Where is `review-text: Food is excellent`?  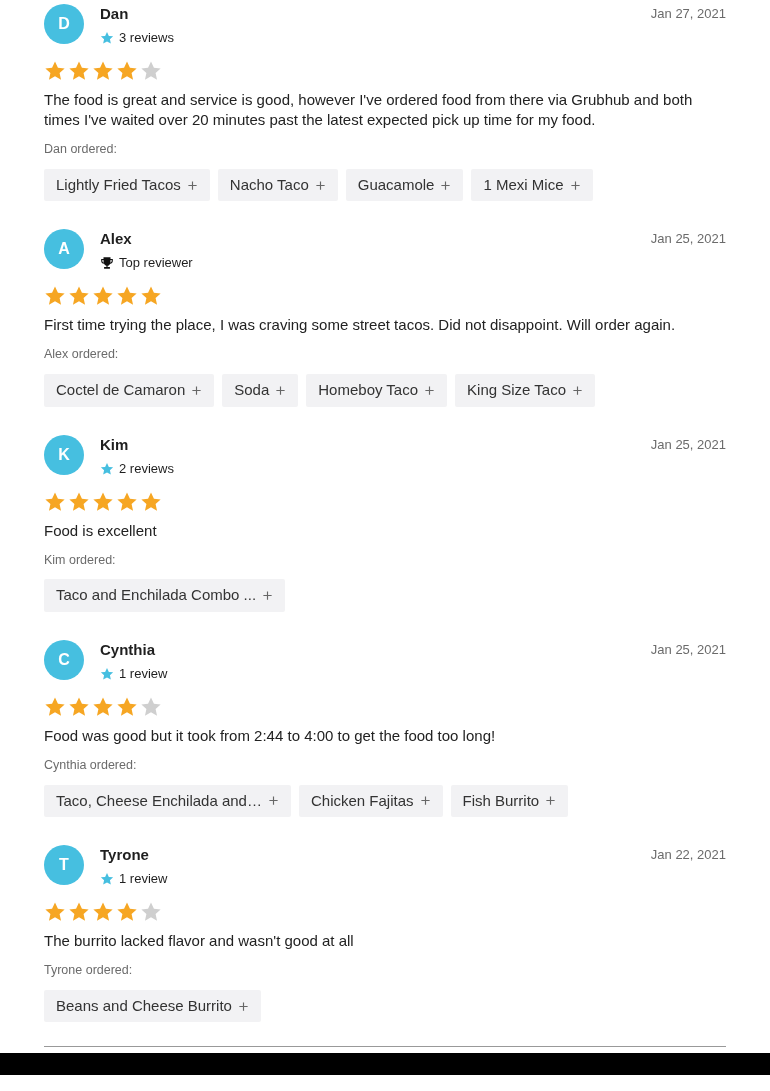 review-text: Food is excellent is located at coordinates (101, 530).